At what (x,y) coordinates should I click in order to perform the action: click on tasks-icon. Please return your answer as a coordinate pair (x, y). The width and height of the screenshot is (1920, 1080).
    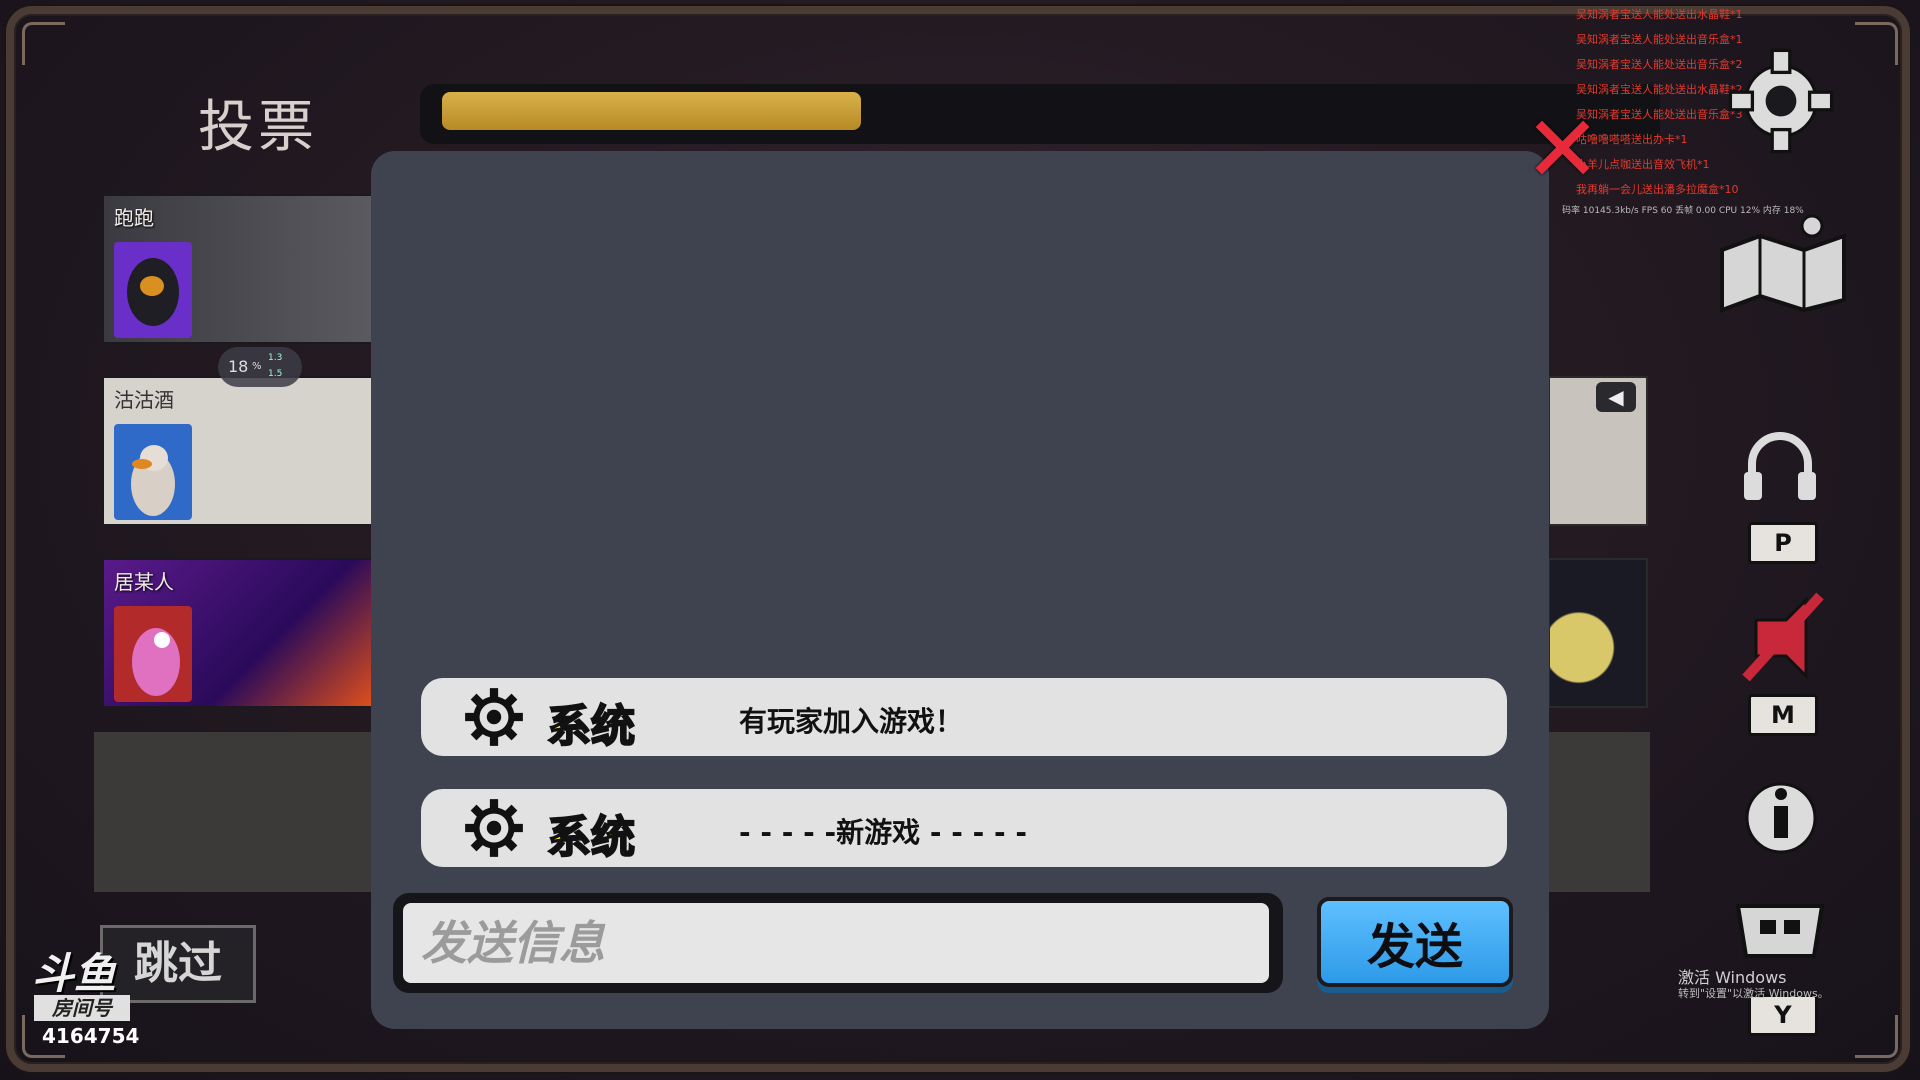
    Looking at the image, I should click on (1780, 931).